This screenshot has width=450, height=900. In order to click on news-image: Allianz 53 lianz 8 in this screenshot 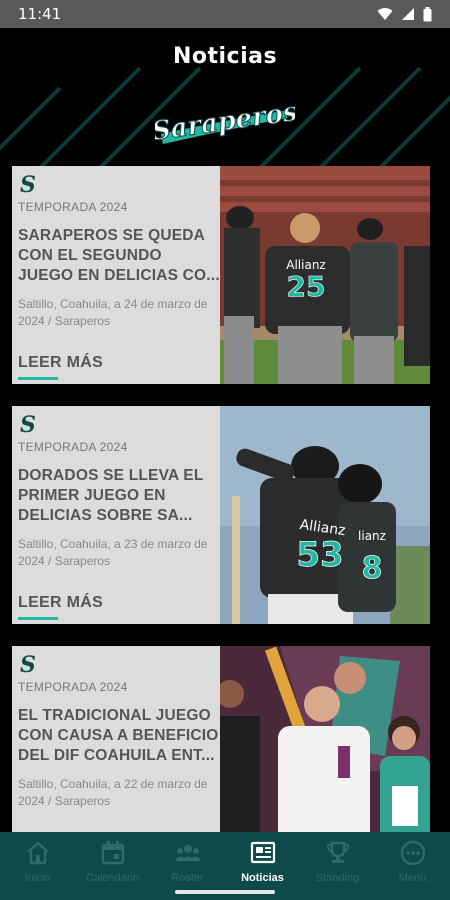, I will do `click(325, 515)`.